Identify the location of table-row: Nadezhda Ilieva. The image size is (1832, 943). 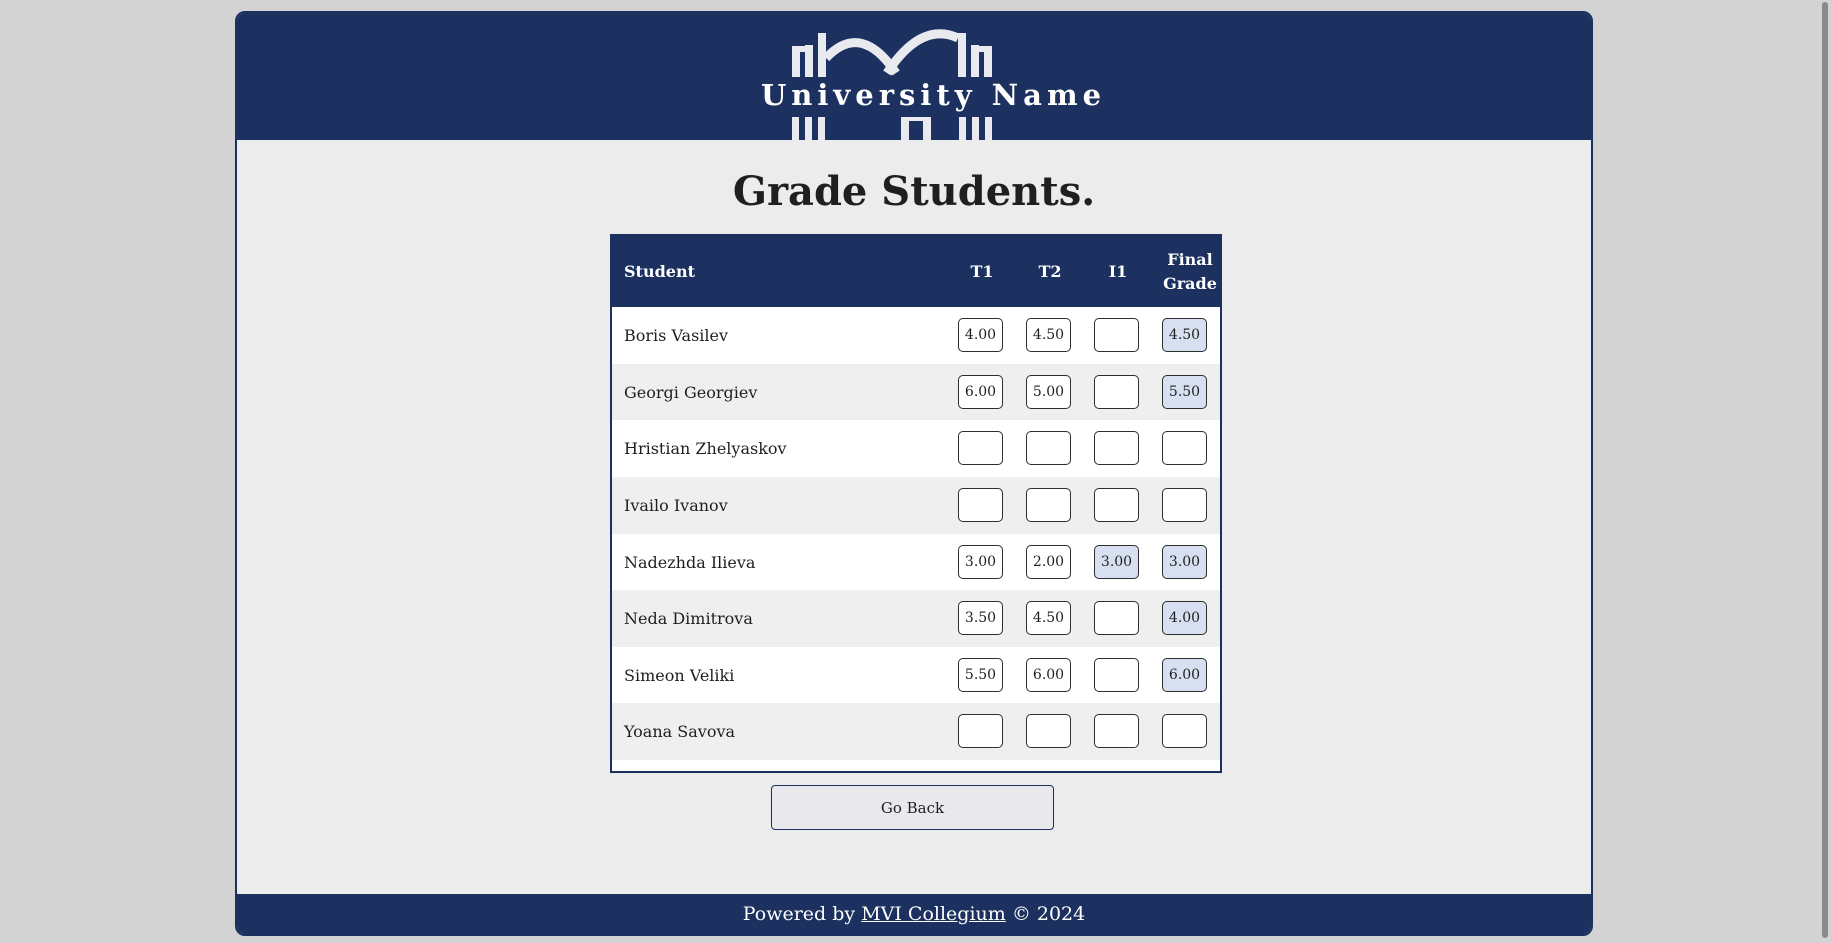
(916, 562).